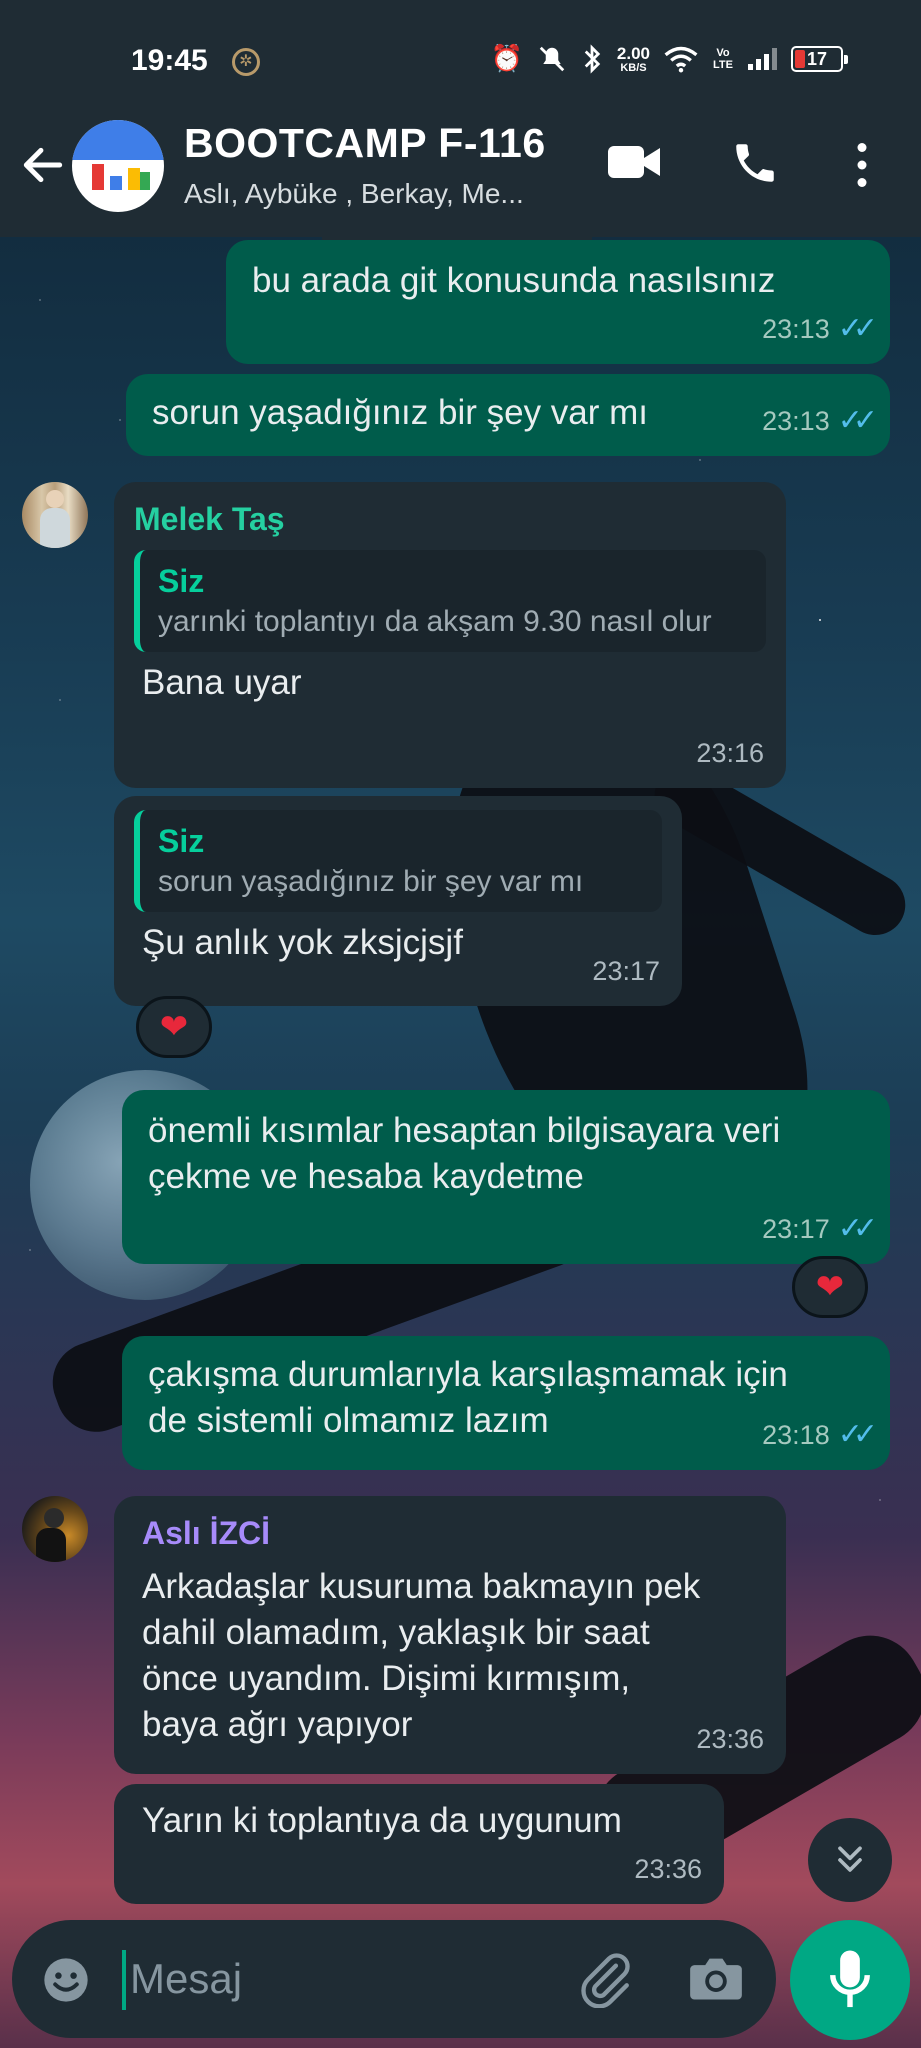  What do you see at coordinates (592, 59) in the screenshot?
I see `bluetooth-icon` at bounding box center [592, 59].